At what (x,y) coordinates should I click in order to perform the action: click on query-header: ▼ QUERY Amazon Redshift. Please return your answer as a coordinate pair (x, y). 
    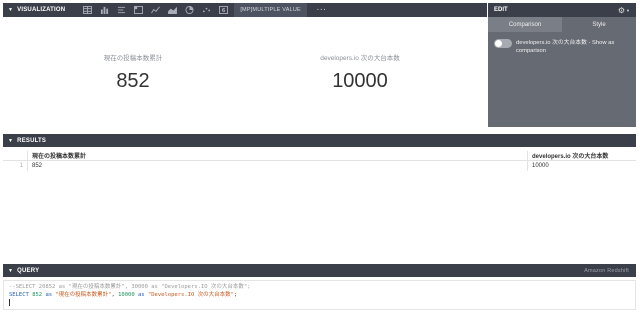
    Looking at the image, I should click on (319, 270).